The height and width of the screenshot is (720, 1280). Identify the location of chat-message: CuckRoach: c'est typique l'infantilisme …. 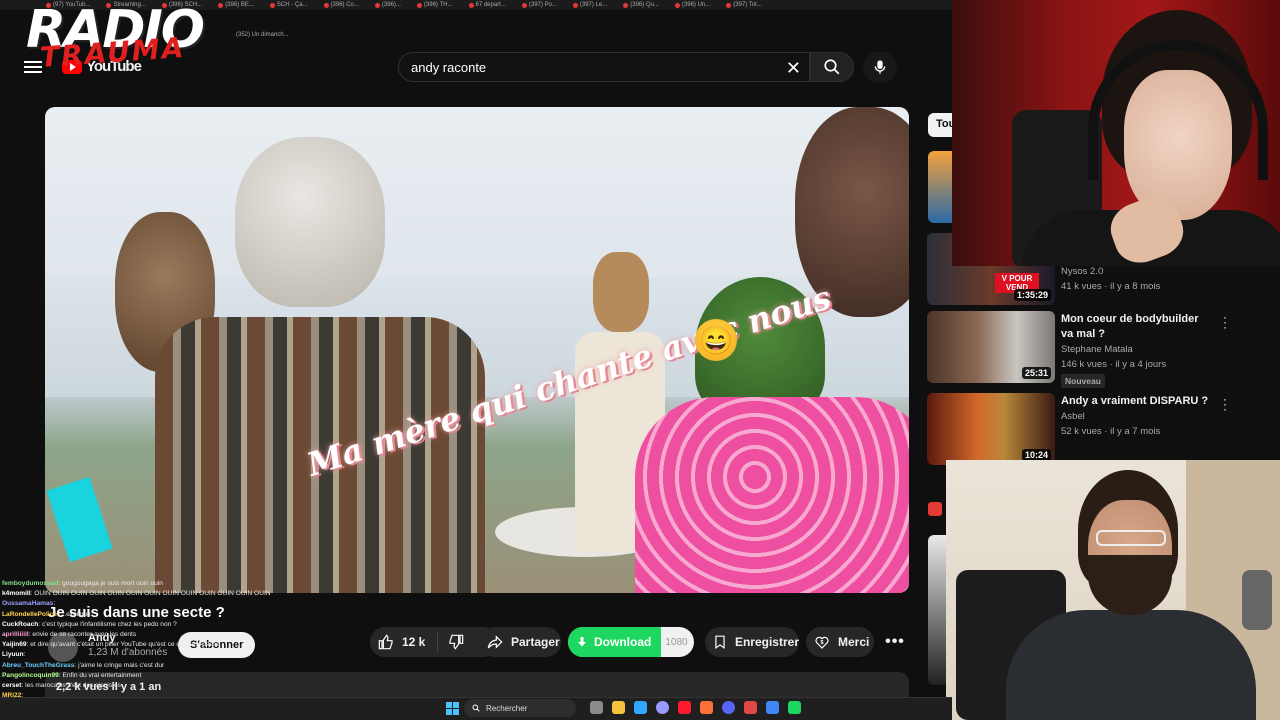
(152, 625).